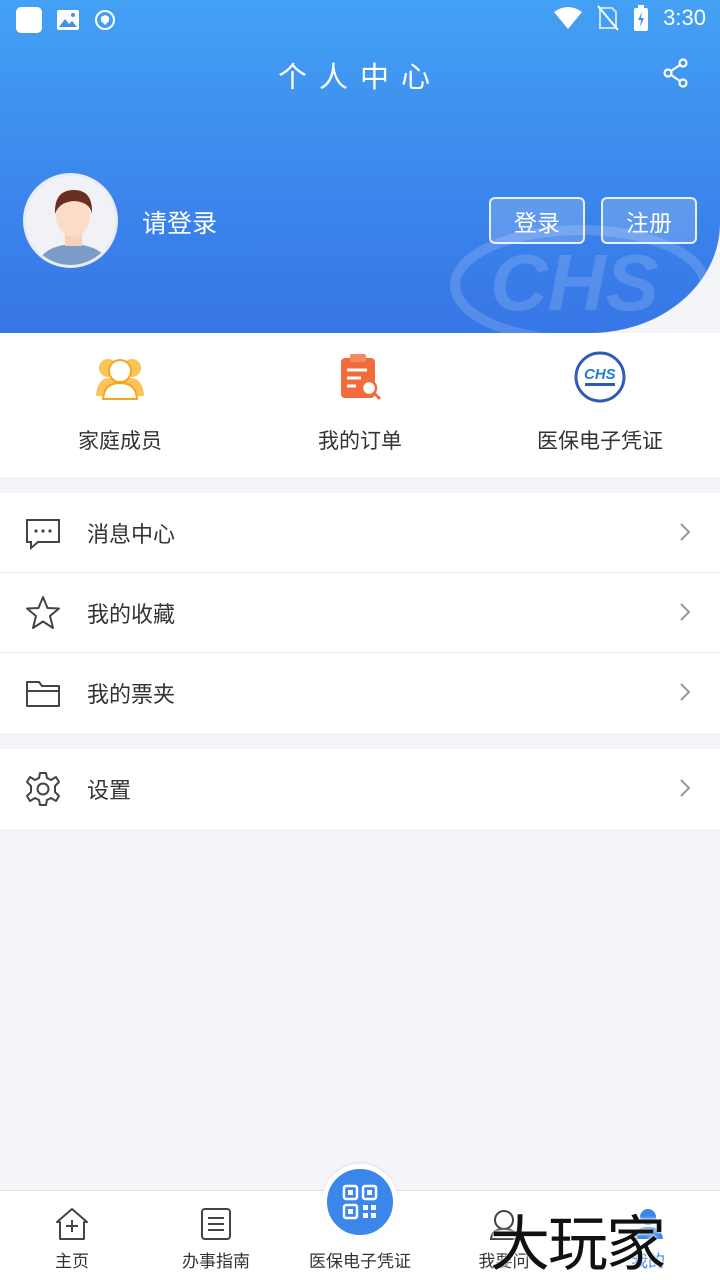 This screenshot has height=1280, width=720. I want to click on quick-my-orders: 我的订单, so click(360, 405).